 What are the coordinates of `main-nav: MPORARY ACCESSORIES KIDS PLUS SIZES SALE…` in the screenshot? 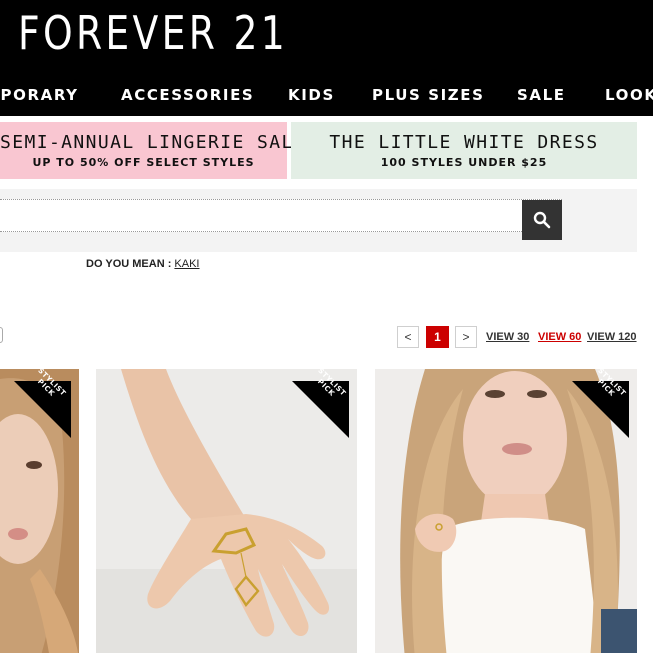 It's located at (326, 96).